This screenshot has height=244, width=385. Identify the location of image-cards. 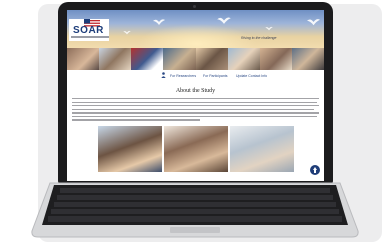
(196, 149).